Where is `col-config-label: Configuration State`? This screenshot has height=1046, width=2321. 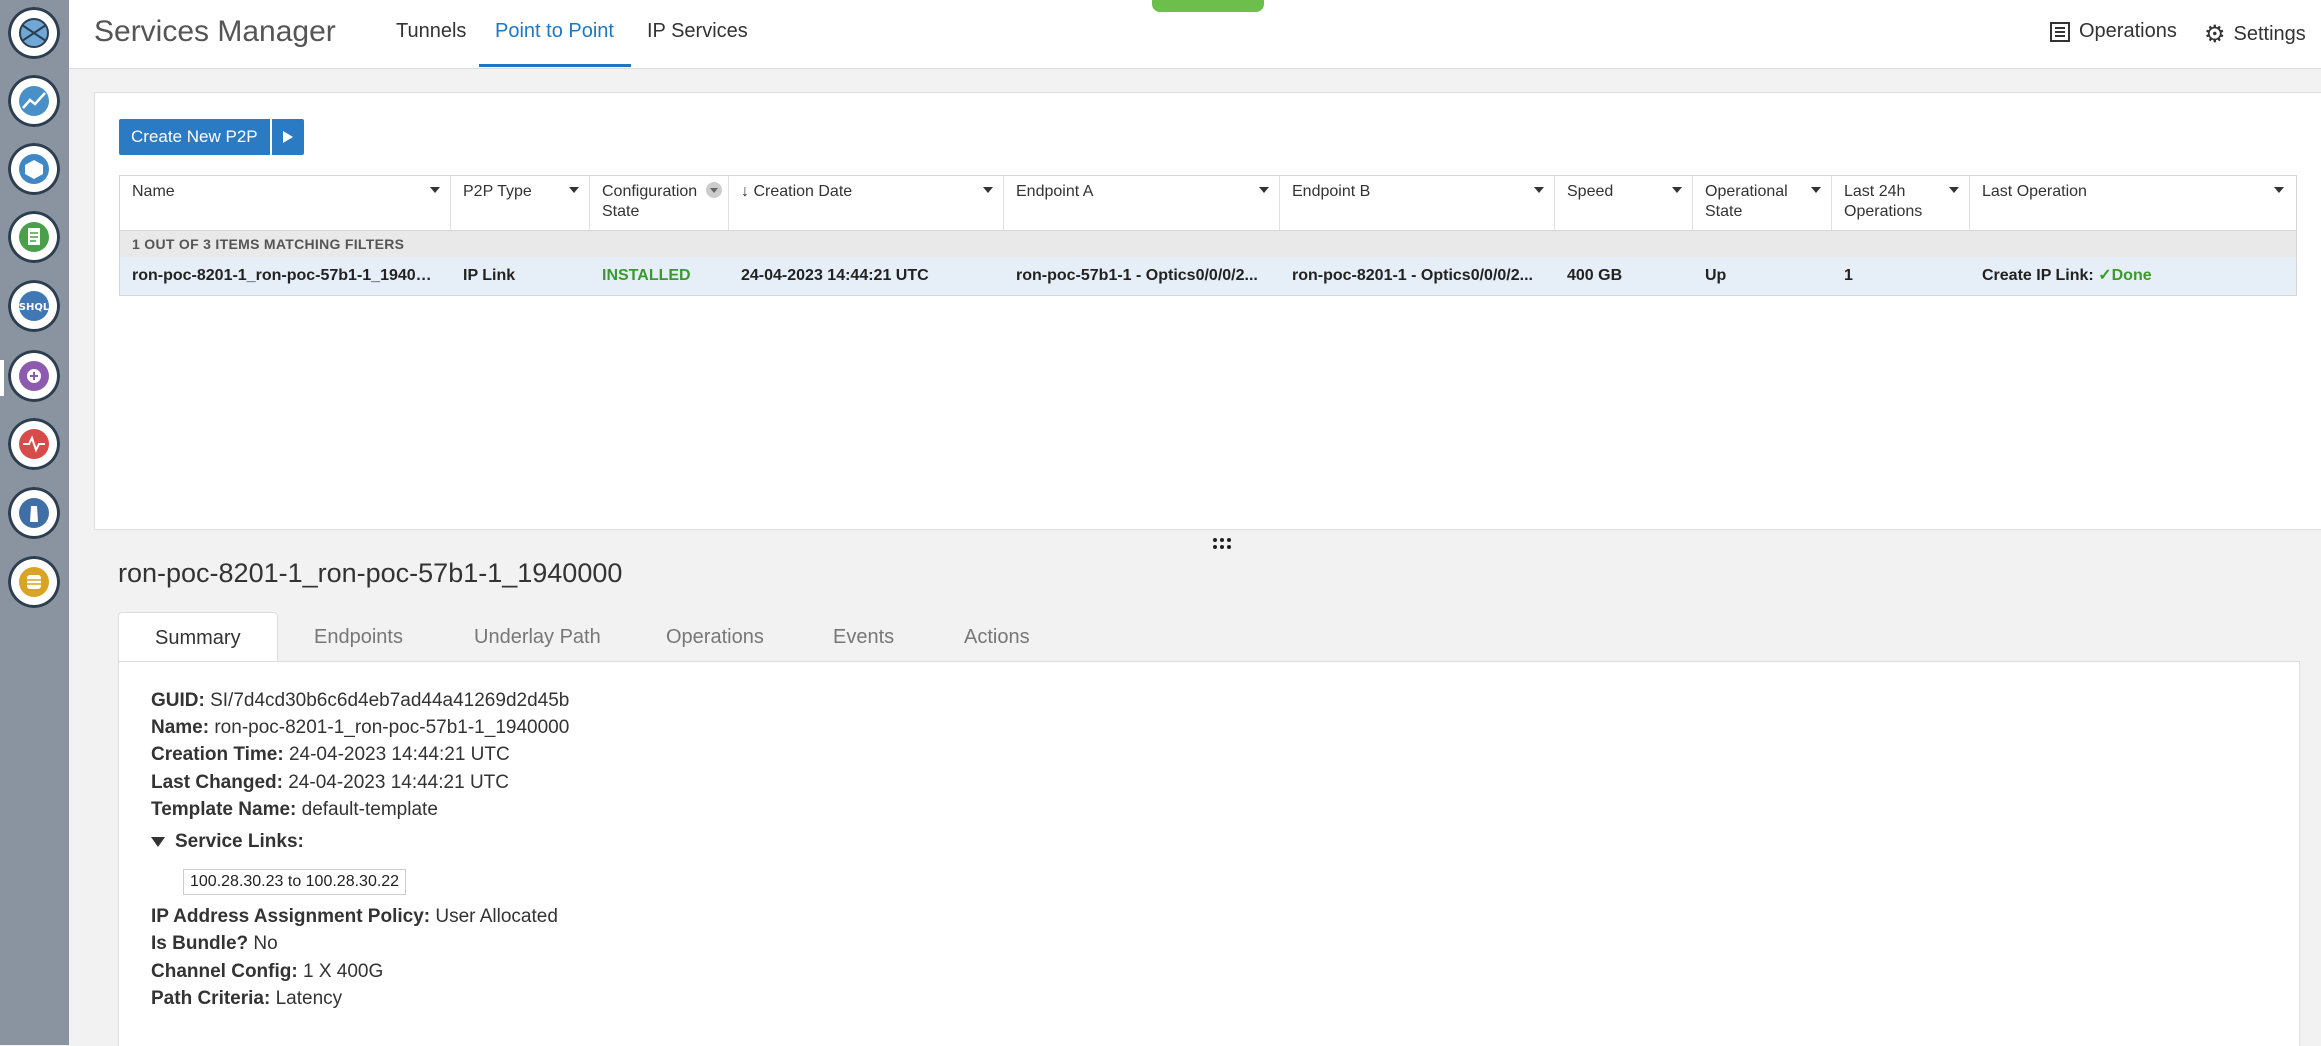 col-config-label: Configuration State is located at coordinates (650, 201).